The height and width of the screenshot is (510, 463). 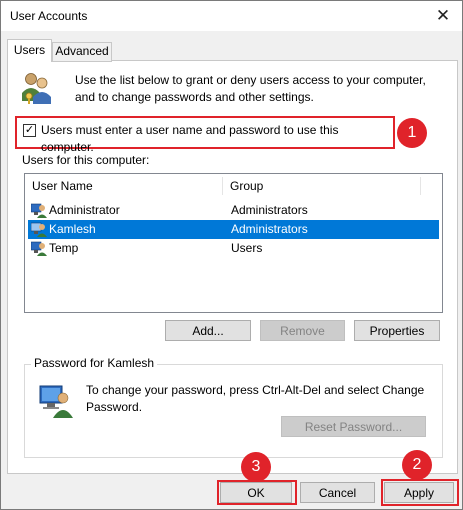 I want to click on tab-advanced: Advanced, so click(x=82, y=52).